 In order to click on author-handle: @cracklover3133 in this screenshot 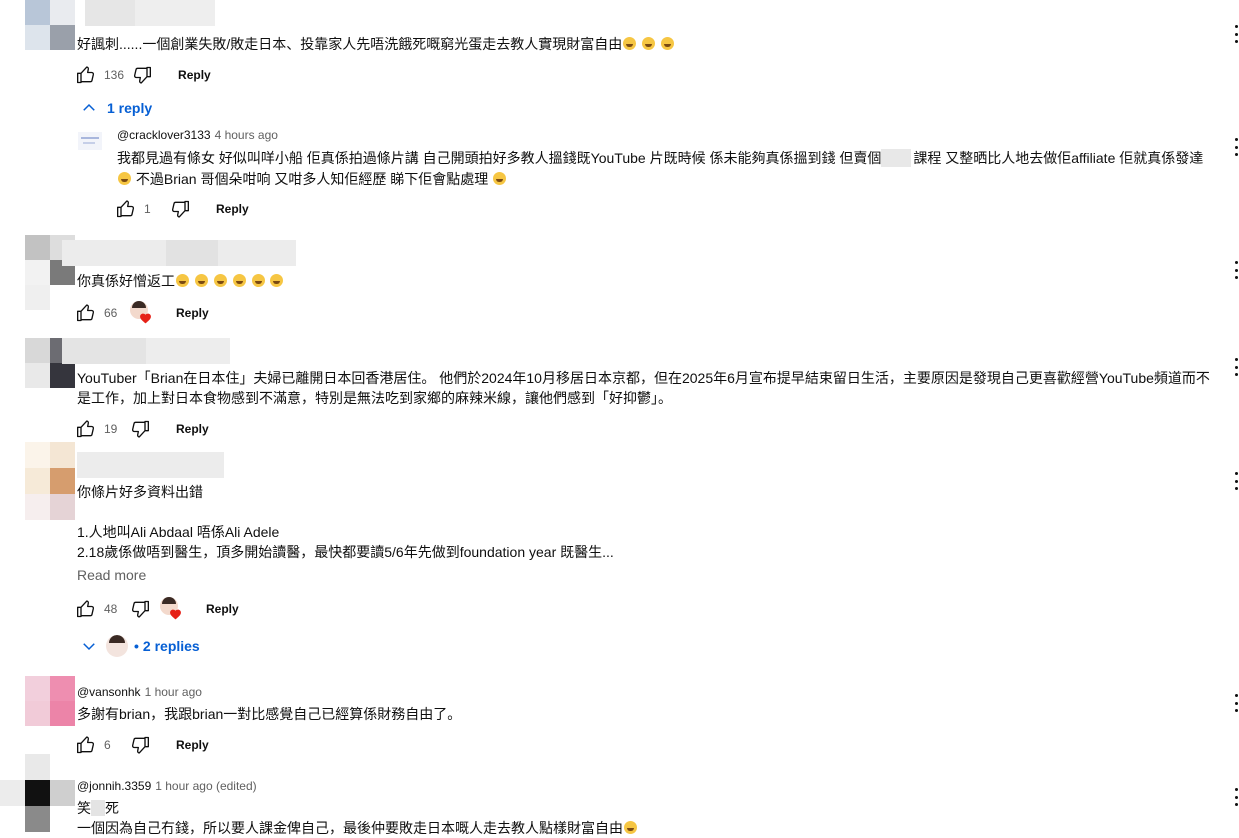, I will do `click(164, 135)`.